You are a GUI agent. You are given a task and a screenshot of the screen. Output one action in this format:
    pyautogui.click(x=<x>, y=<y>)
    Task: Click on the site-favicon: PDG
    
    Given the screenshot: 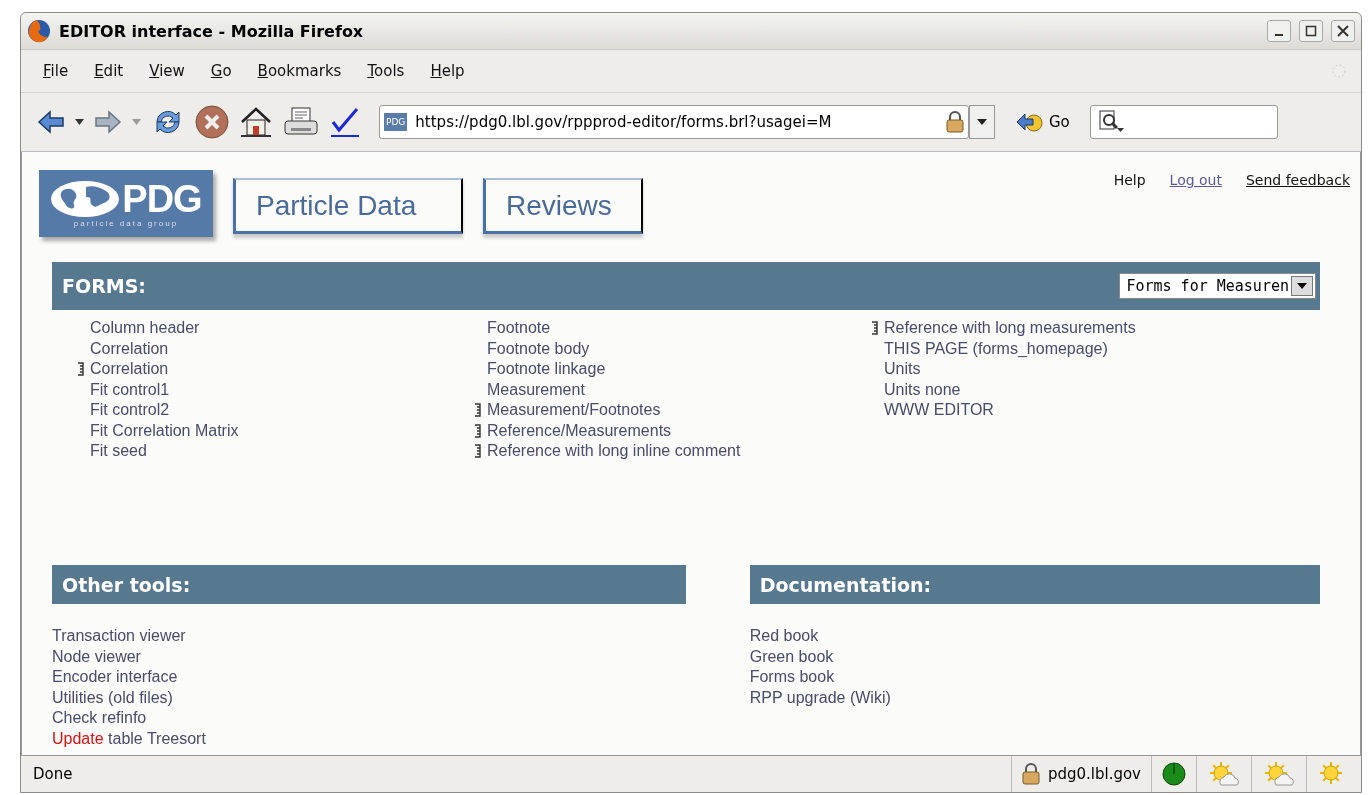 What is the action you would take?
    pyautogui.click(x=396, y=122)
    